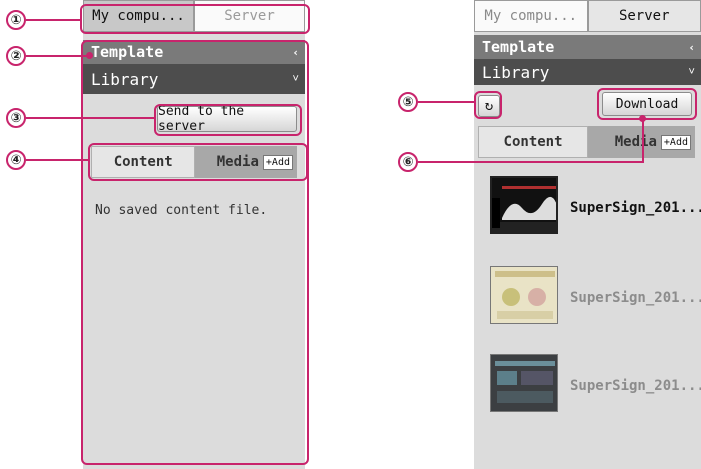  Describe the element at coordinates (57, 56) in the screenshot. I see `callout-2-line` at that location.